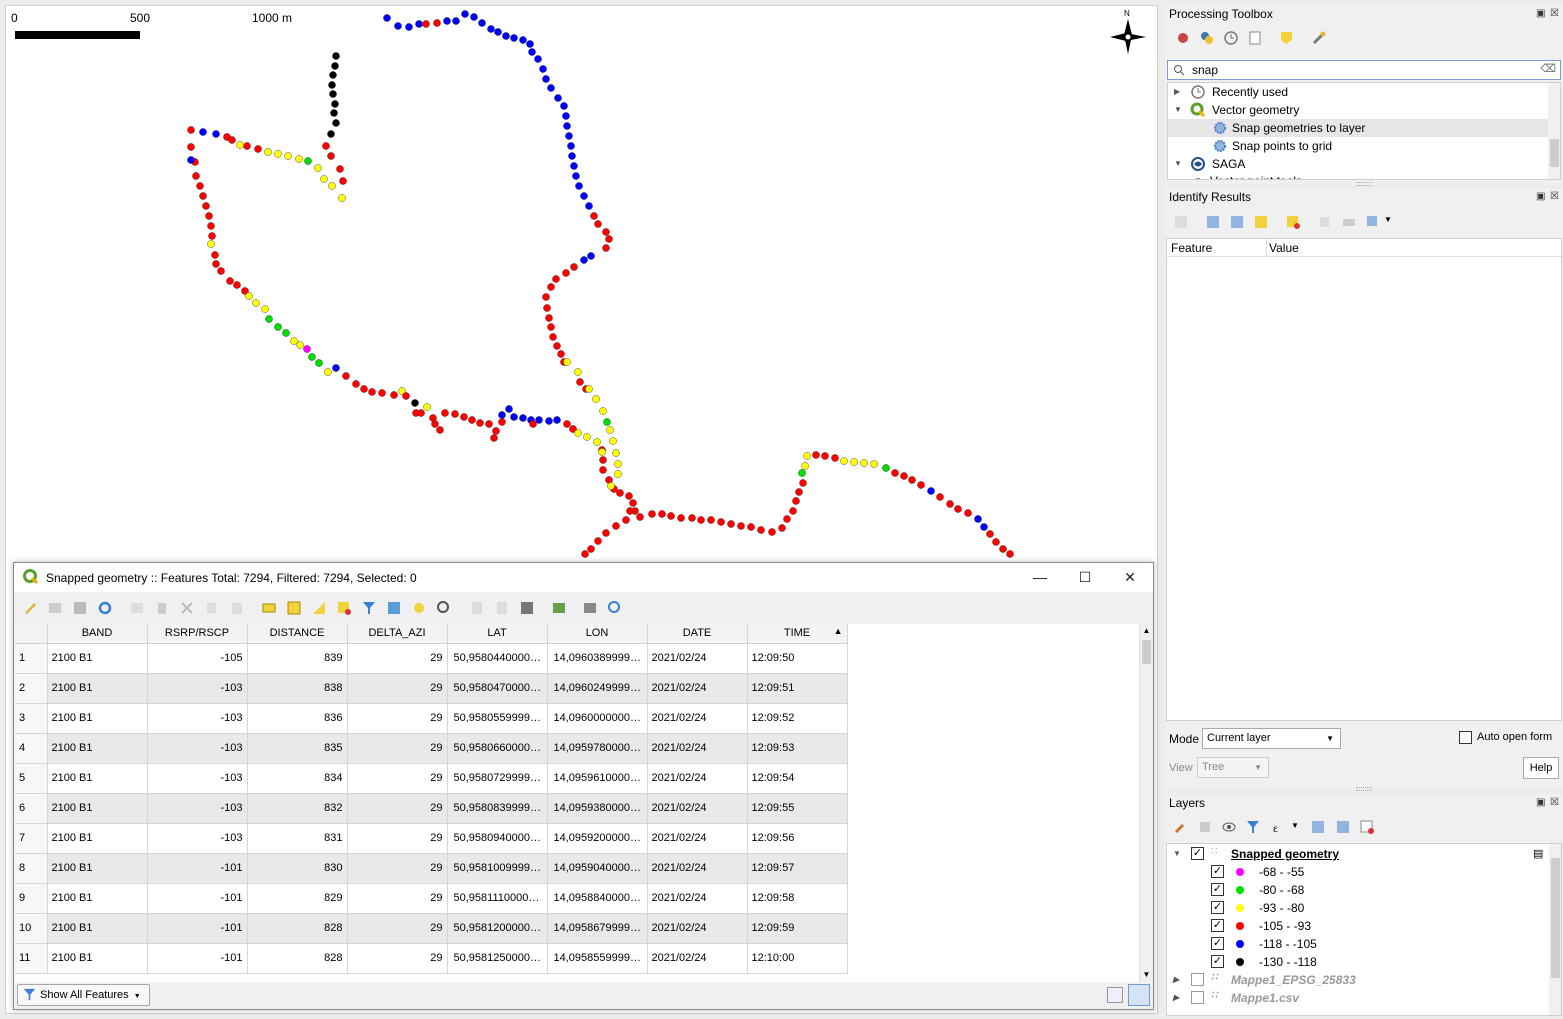  I want to click on legend-class-item: ✓ -105 - -93, so click(1357, 926).